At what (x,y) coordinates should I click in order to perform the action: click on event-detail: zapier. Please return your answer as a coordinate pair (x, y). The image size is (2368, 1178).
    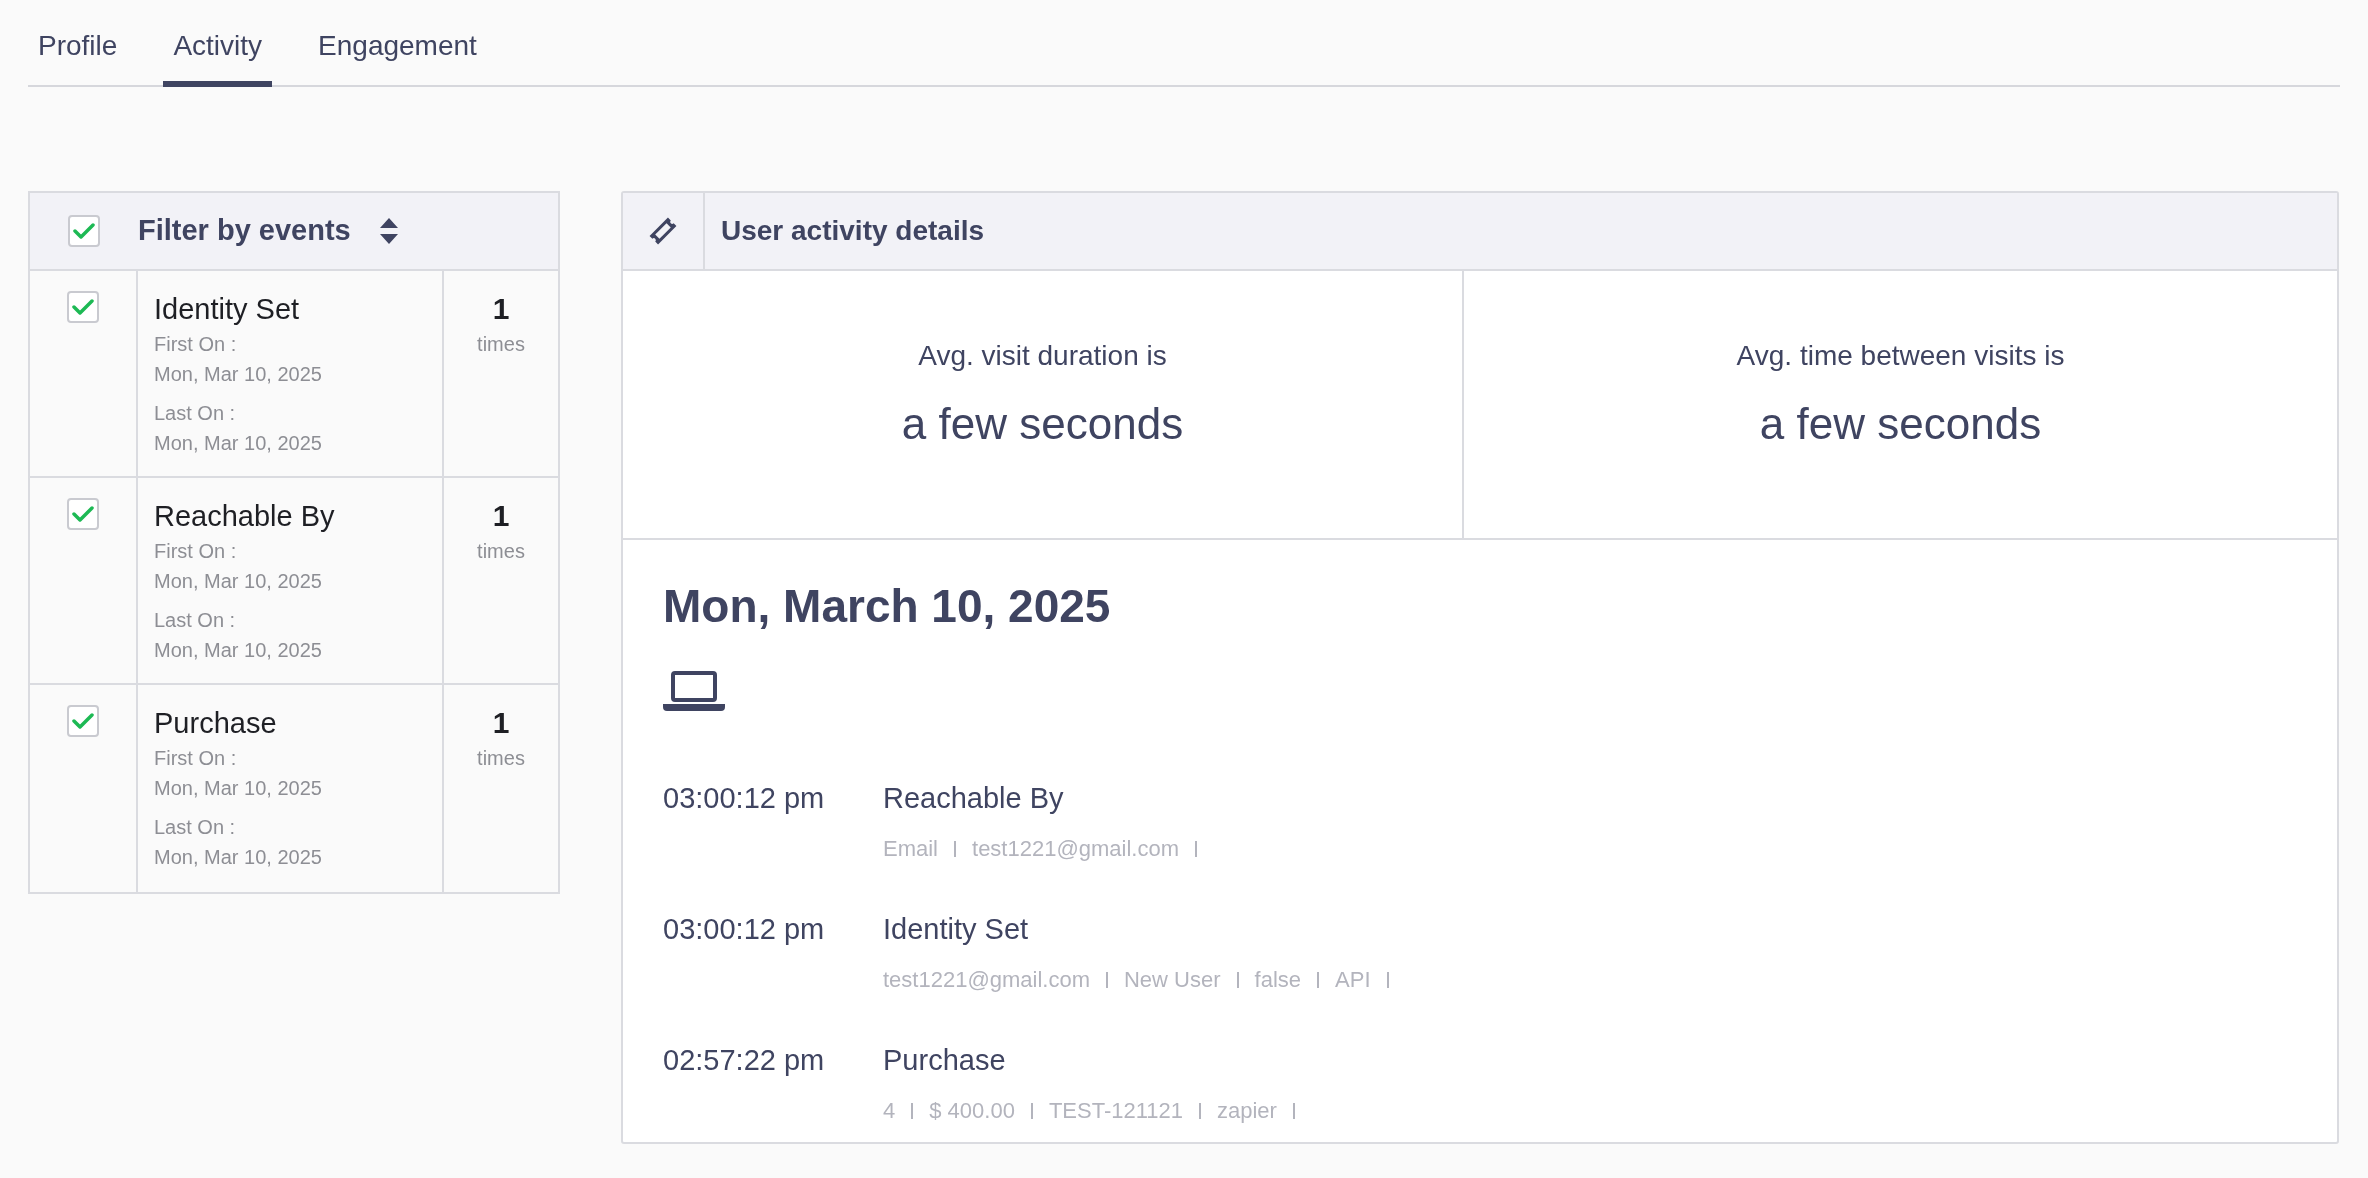
    Looking at the image, I should click on (1247, 1111).